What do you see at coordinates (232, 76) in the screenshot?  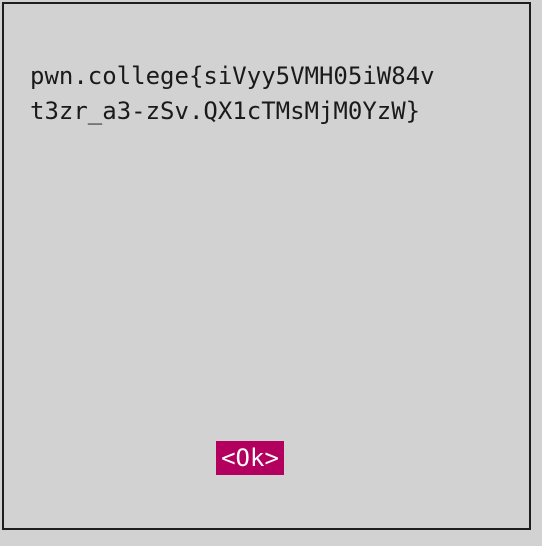 I see `message-line-1: pwn.college{siVyy5VMH05iW84v` at bounding box center [232, 76].